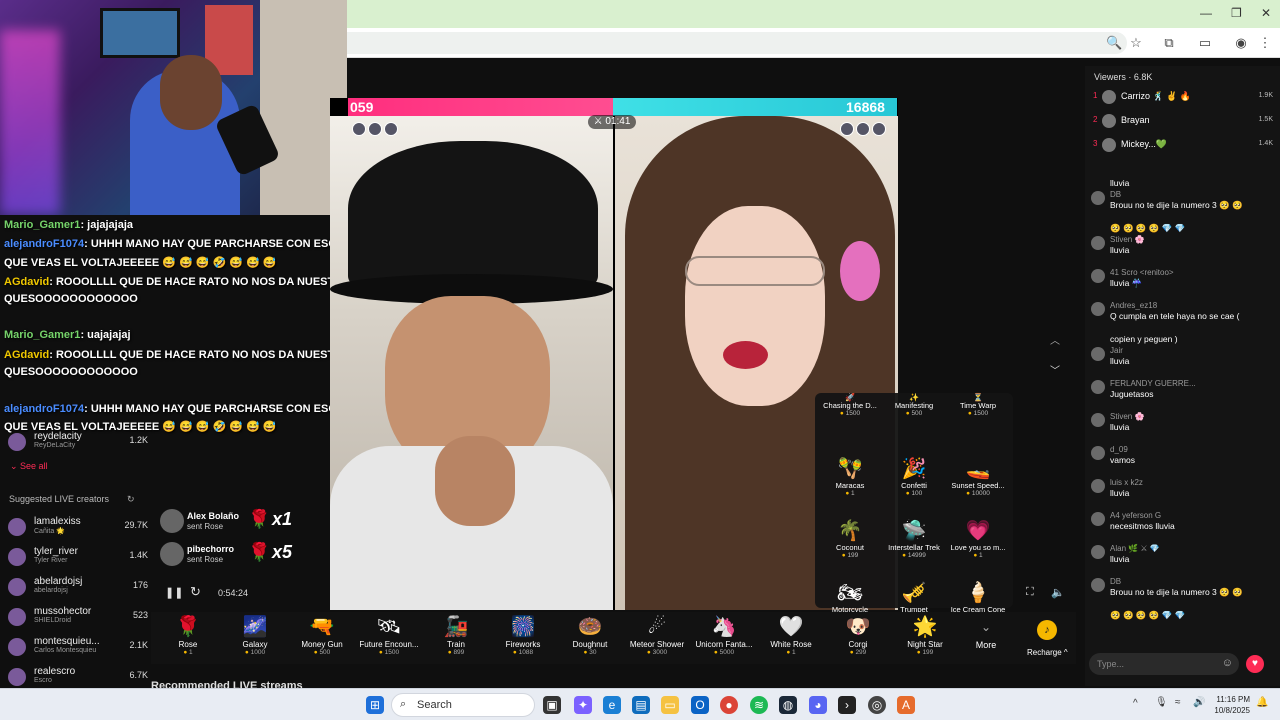  What do you see at coordinates (914, 539) in the screenshot?
I see `gift-option: 🛸 Interstellar Trek ● 14999` at bounding box center [914, 539].